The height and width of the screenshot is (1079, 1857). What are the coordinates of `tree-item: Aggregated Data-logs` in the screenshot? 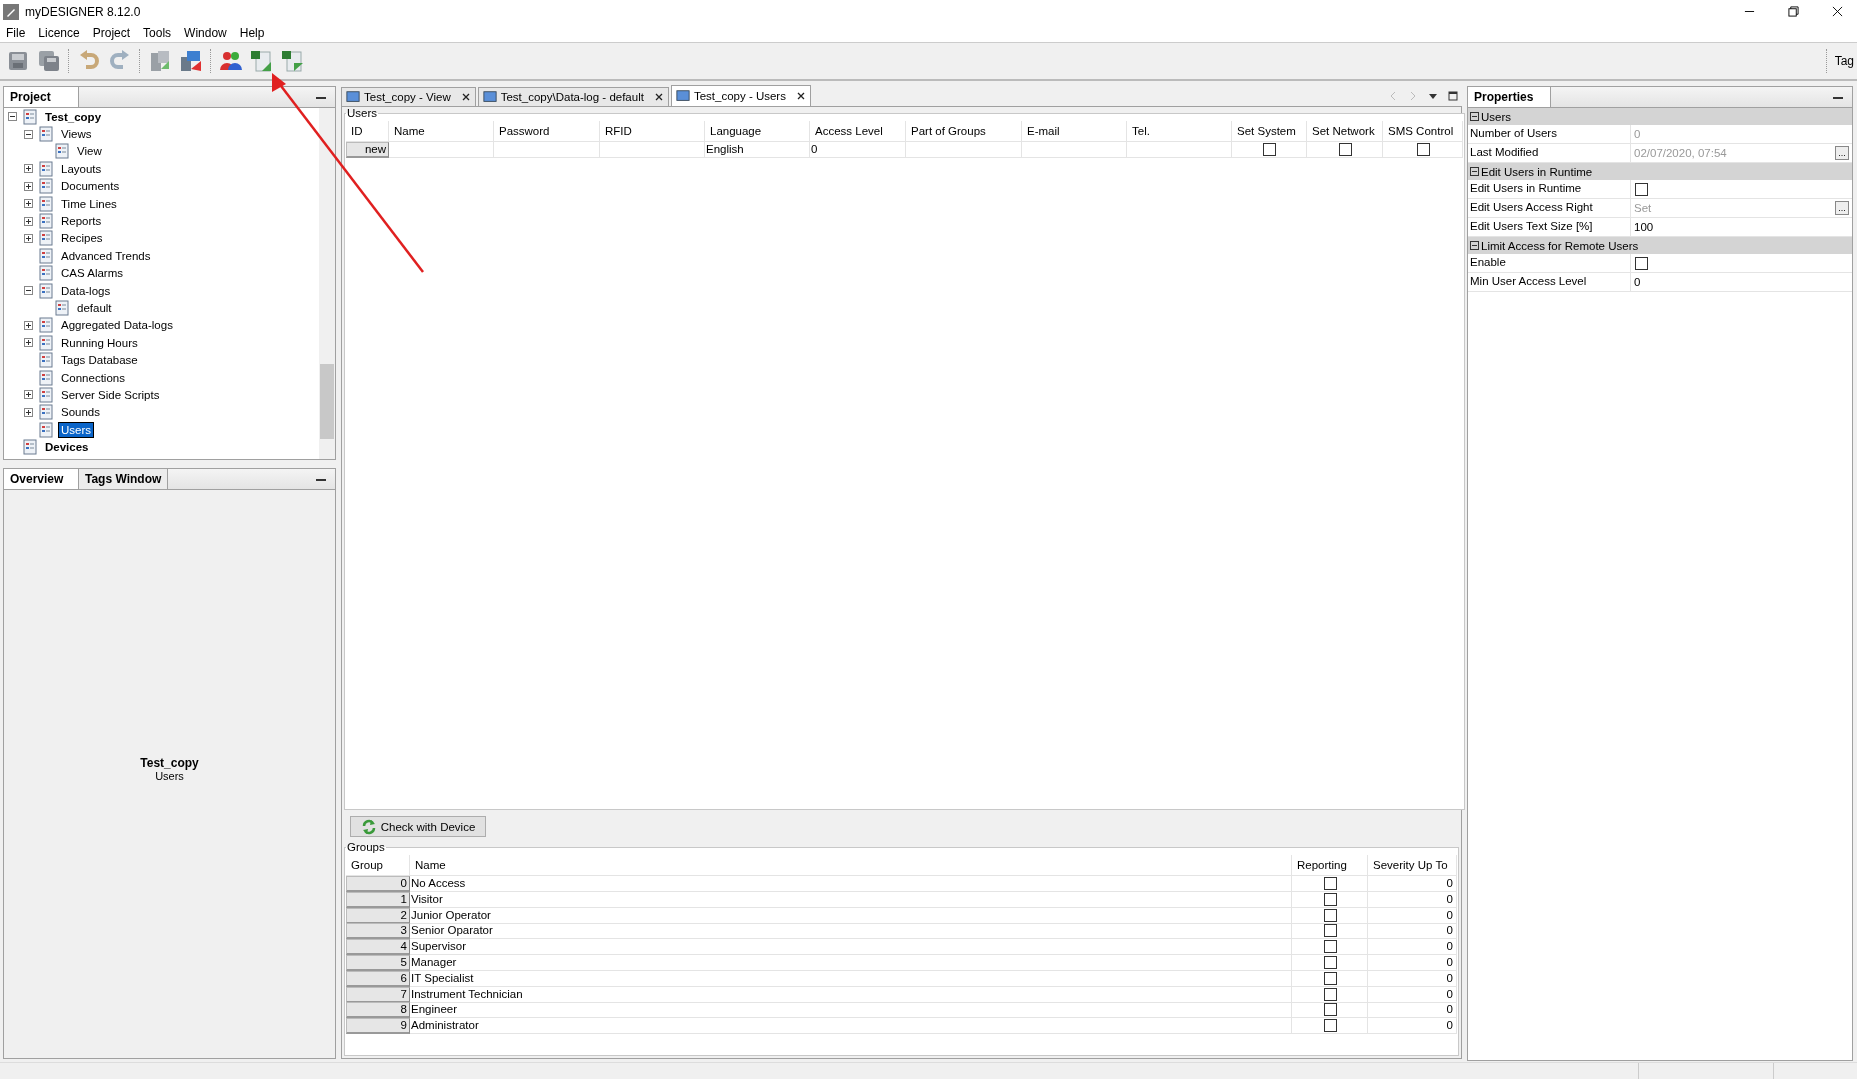 It's located at (117, 325).